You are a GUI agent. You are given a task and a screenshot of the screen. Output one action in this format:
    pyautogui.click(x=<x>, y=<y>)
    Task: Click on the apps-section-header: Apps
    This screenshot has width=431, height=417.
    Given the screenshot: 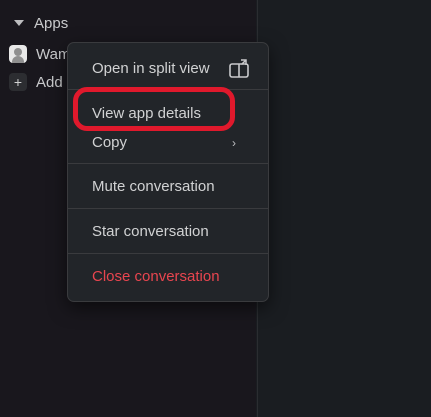 What is the action you would take?
    pyautogui.click(x=40, y=23)
    